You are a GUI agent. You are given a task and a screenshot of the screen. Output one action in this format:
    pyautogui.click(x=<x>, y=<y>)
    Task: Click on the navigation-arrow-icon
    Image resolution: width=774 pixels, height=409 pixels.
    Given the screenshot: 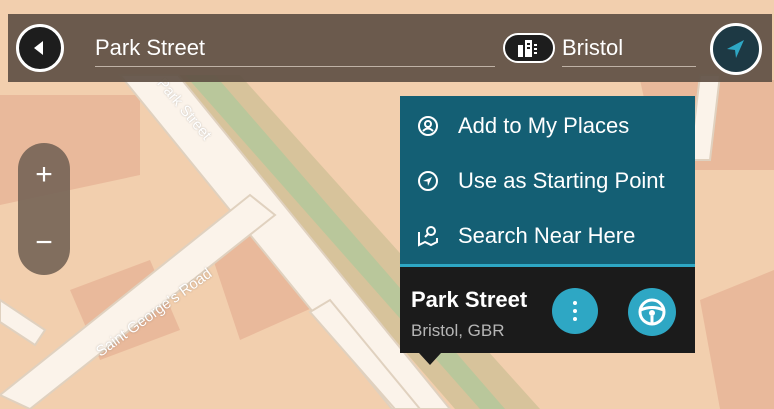 What is the action you would take?
    pyautogui.click(x=735, y=49)
    